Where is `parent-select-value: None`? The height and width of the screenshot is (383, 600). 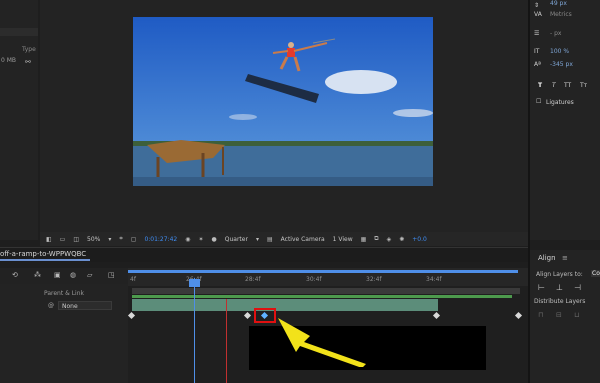
parent-select-value: None is located at coordinates (70, 306).